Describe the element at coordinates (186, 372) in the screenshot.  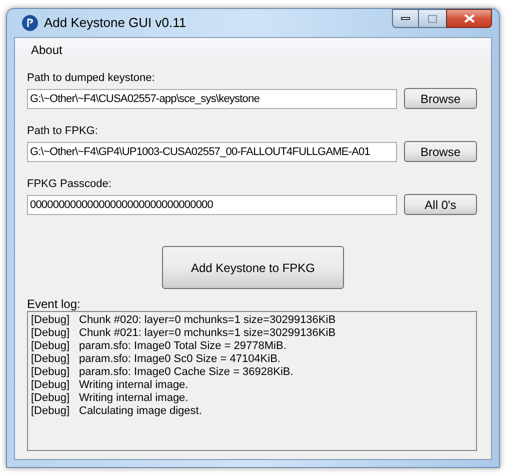
I see `log-message: param.sfo: Image0 Cache Size = 36928KiB.` at that location.